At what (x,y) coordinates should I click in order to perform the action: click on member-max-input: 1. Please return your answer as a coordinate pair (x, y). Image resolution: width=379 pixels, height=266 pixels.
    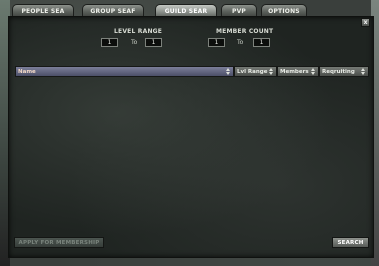
    Looking at the image, I should click on (261, 42).